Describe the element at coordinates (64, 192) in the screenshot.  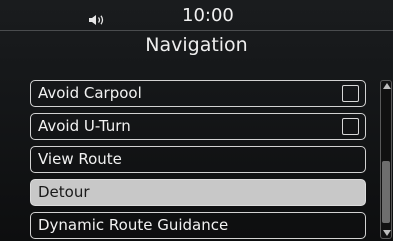
I see `menu-item-label: Detour` at that location.